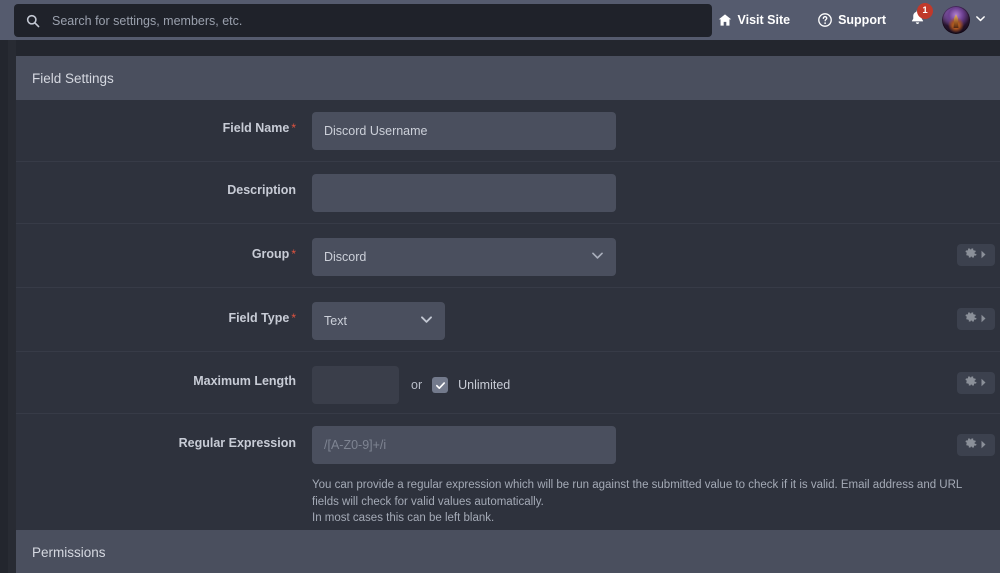 The height and width of the screenshot is (573, 1000). I want to click on field-type-label: Field Type *, so click(262, 318).